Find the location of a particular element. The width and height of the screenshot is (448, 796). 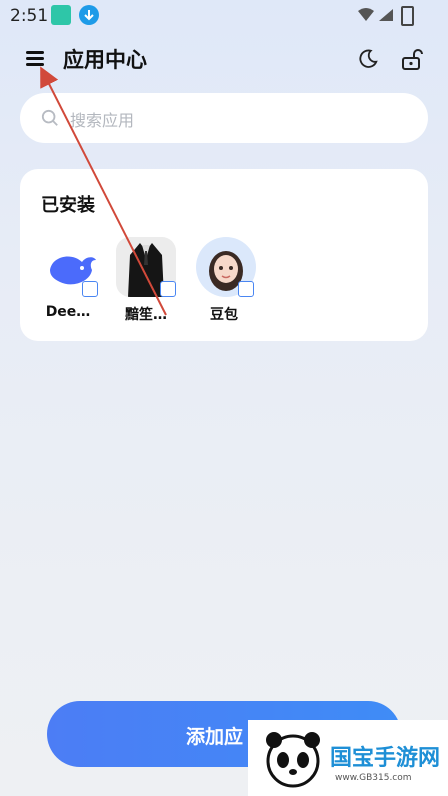

moon-icon is located at coordinates (368, 59).